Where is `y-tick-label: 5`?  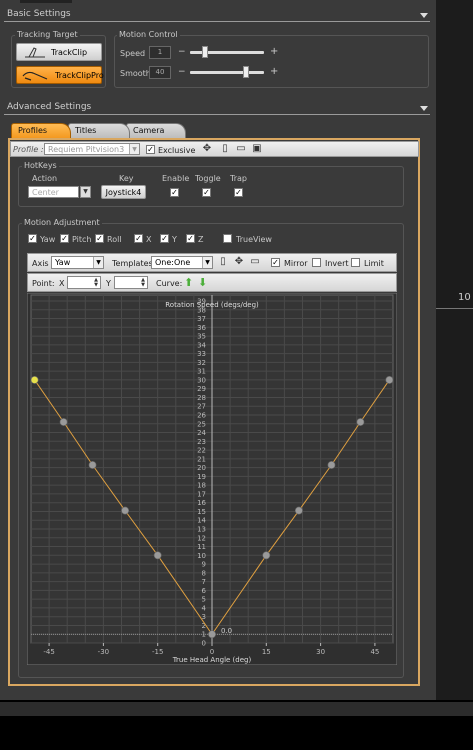
y-tick-label: 5 is located at coordinates (204, 600).